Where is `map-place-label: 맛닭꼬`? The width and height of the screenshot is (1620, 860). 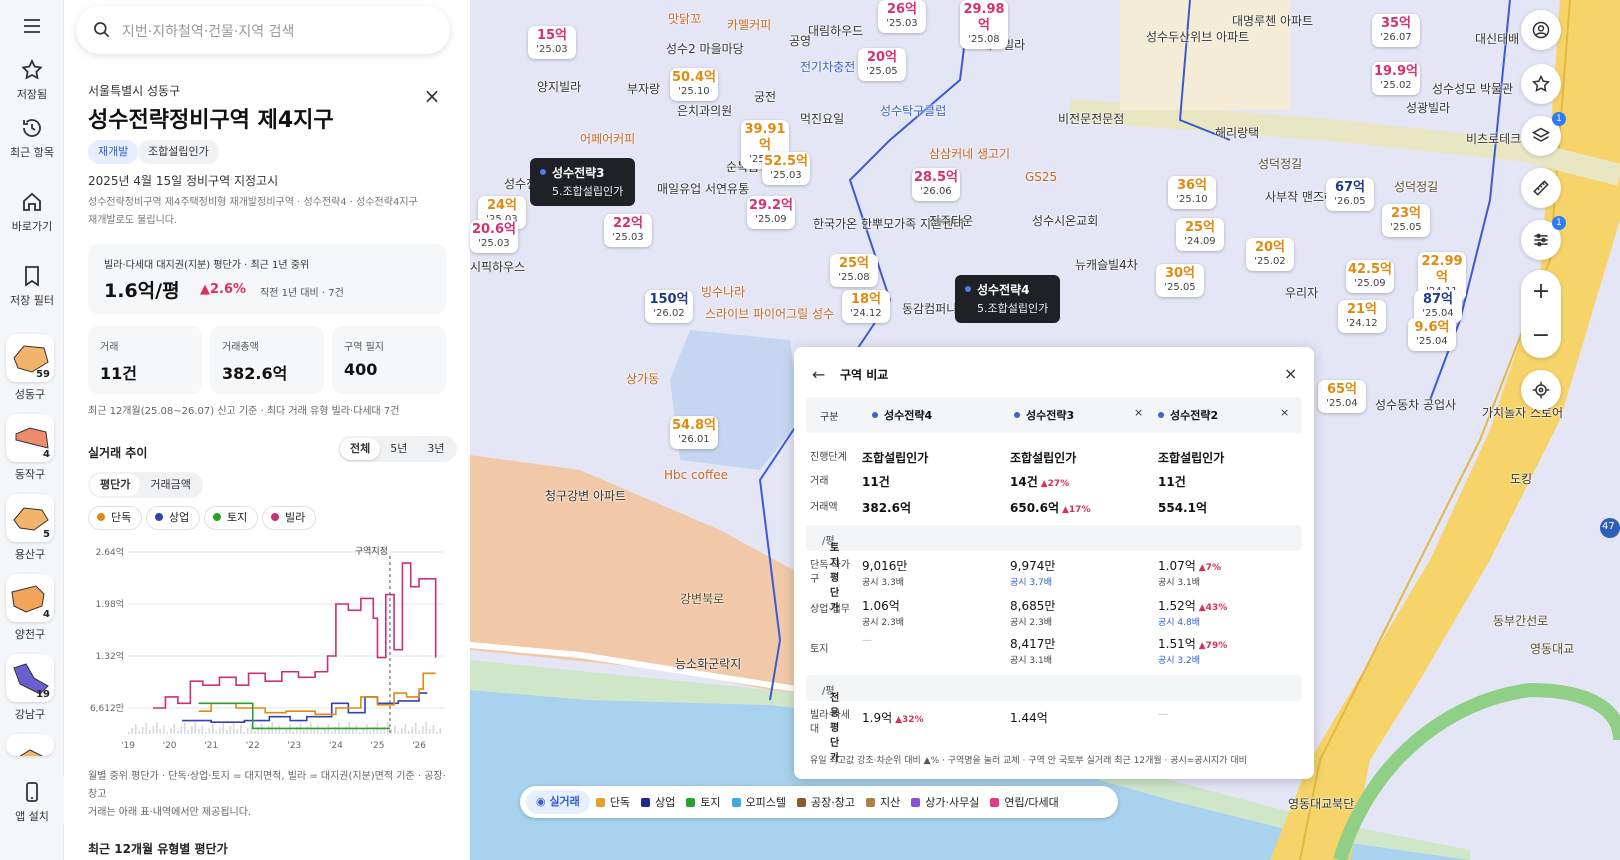 map-place-label: 맛닭꼬 is located at coordinates (684, 18).